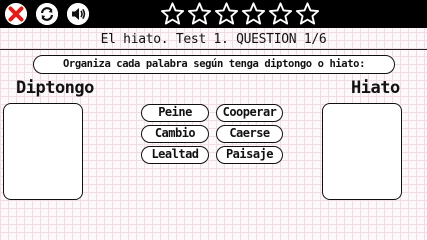 The height and width of the screenshot is (240, 427). What do you see at coordinates (213, 39) in the screenshot?
I see `question-title: El hiato. Test 1. QUESTION 1/6` at bounding box center [213, 39].